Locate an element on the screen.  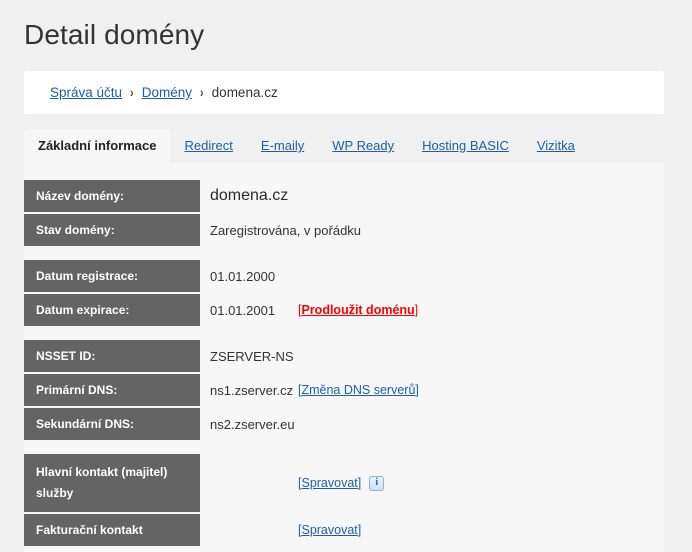
row-label-sekundarni-dns: Sekundární DNS: is located at coordinates (112, 424).